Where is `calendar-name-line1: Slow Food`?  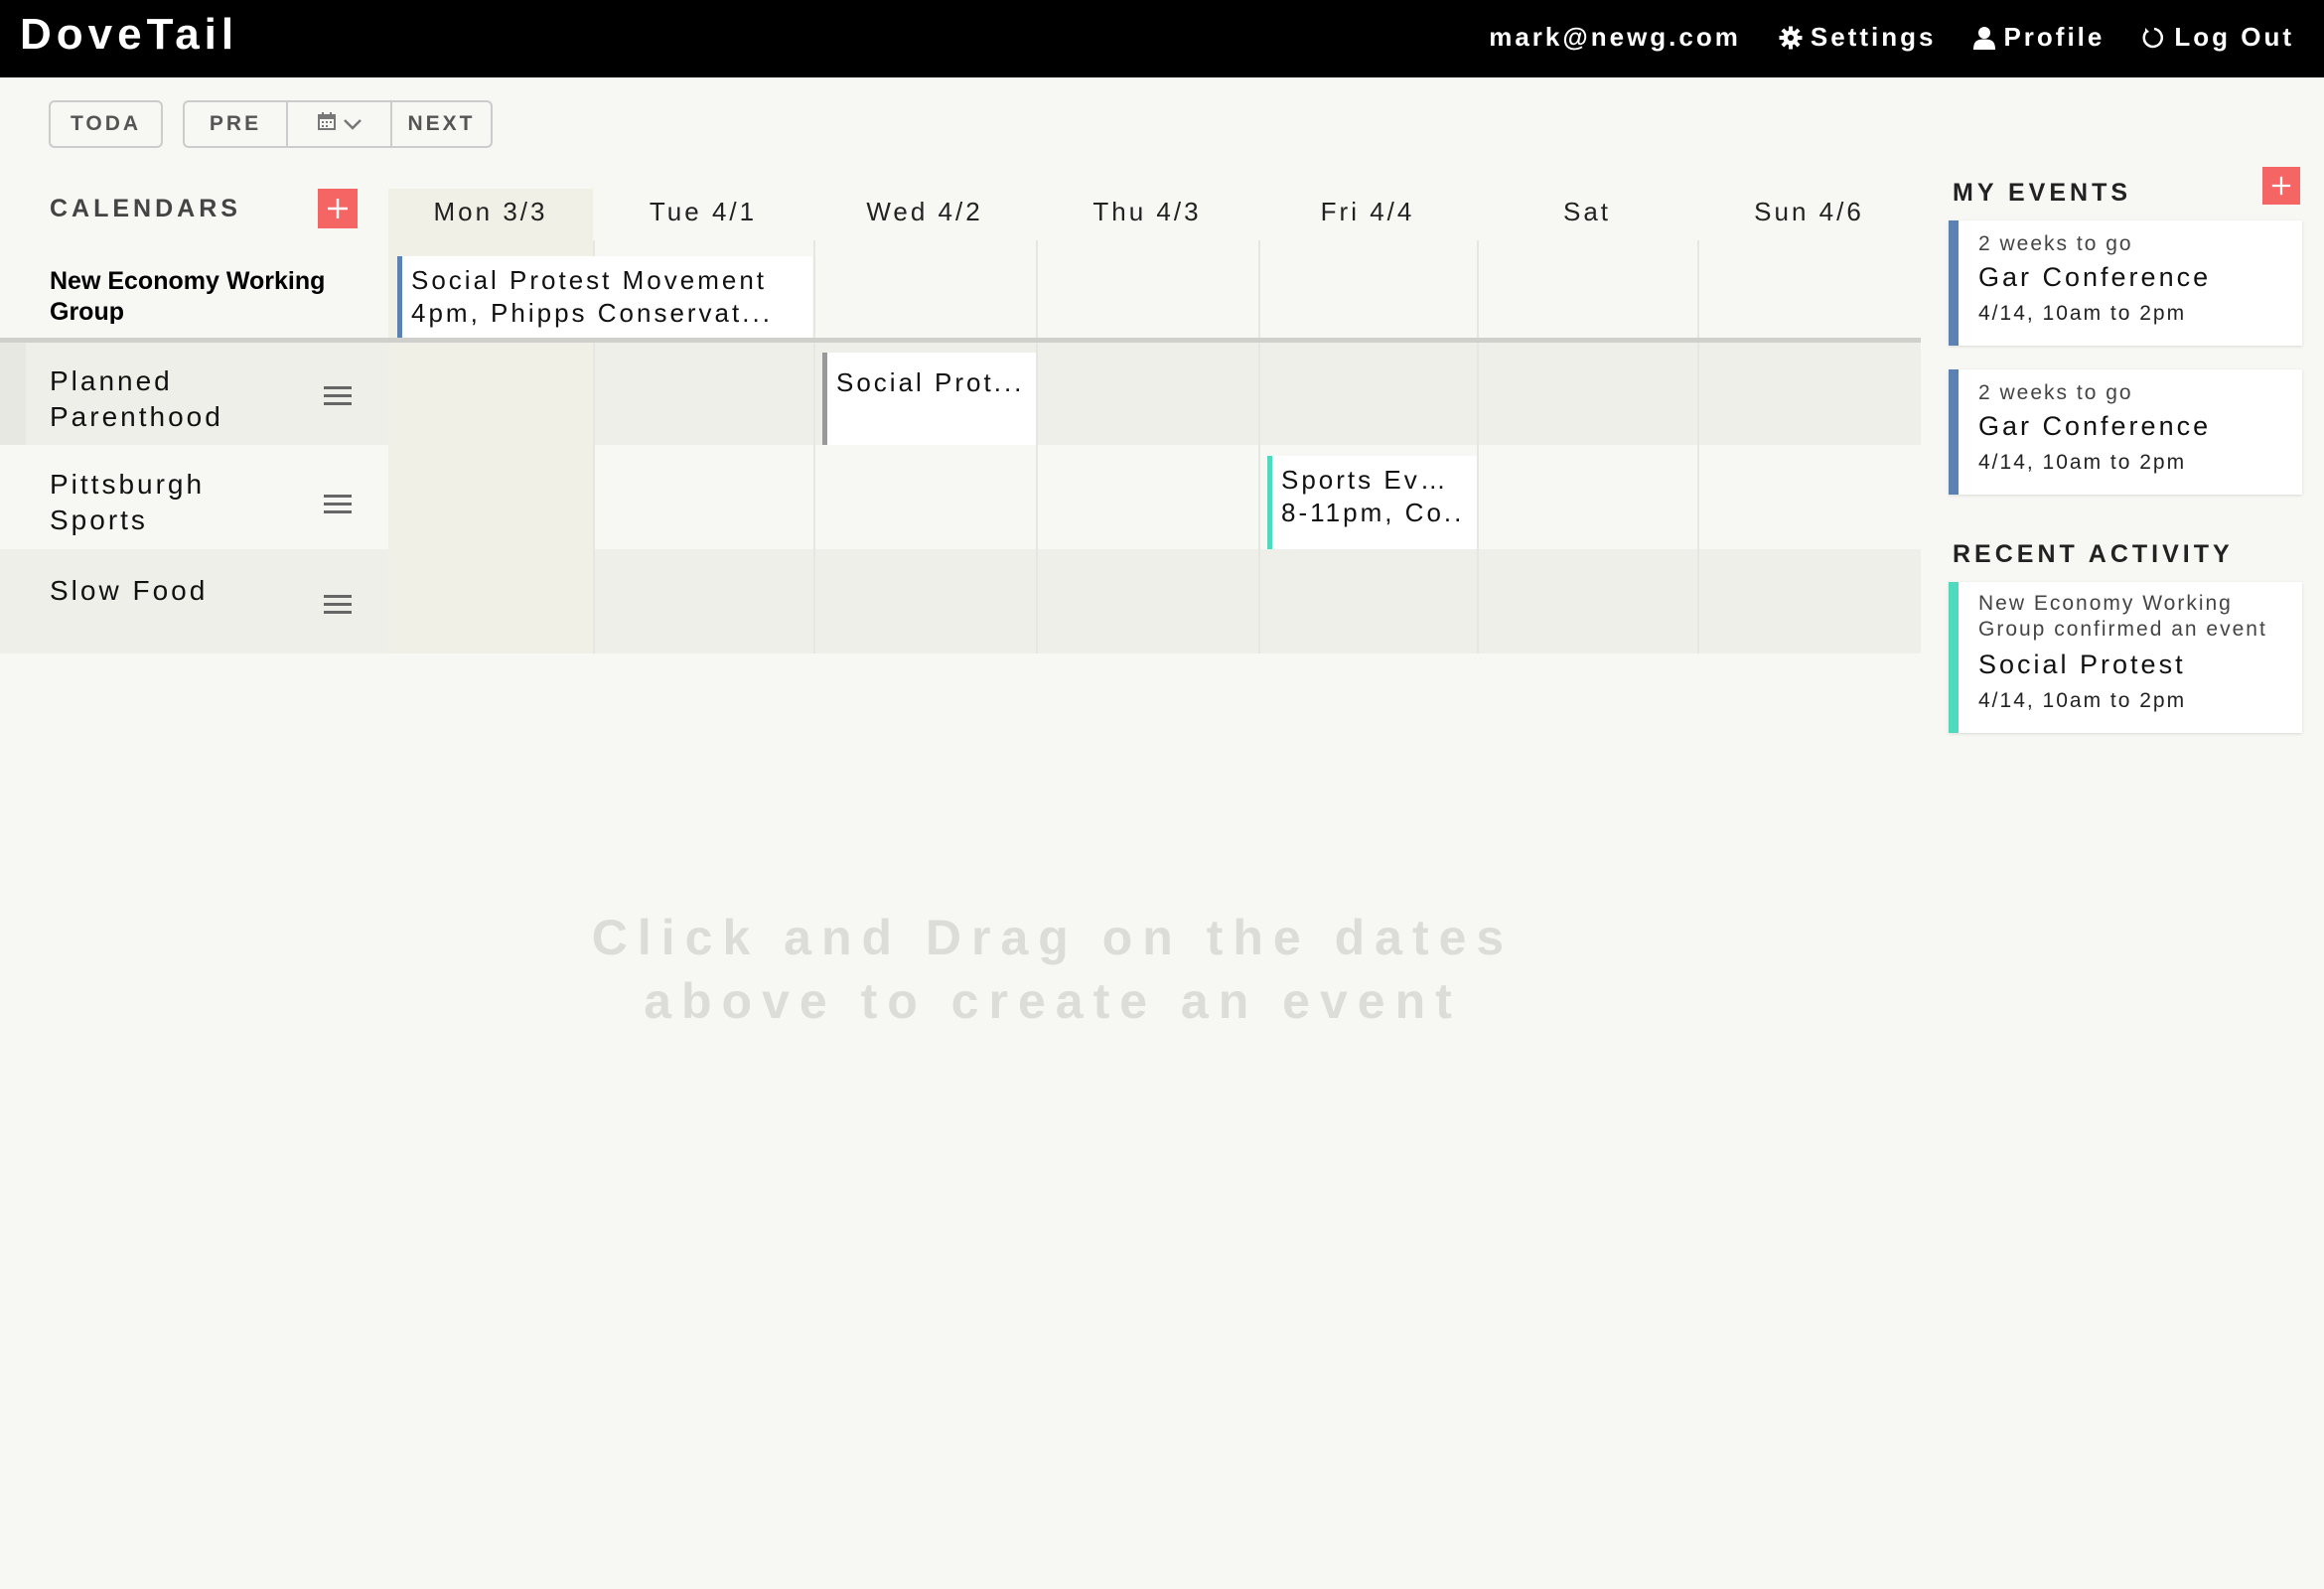 calendar-name-line1: Slow Food is located at coordinates (129, 590).